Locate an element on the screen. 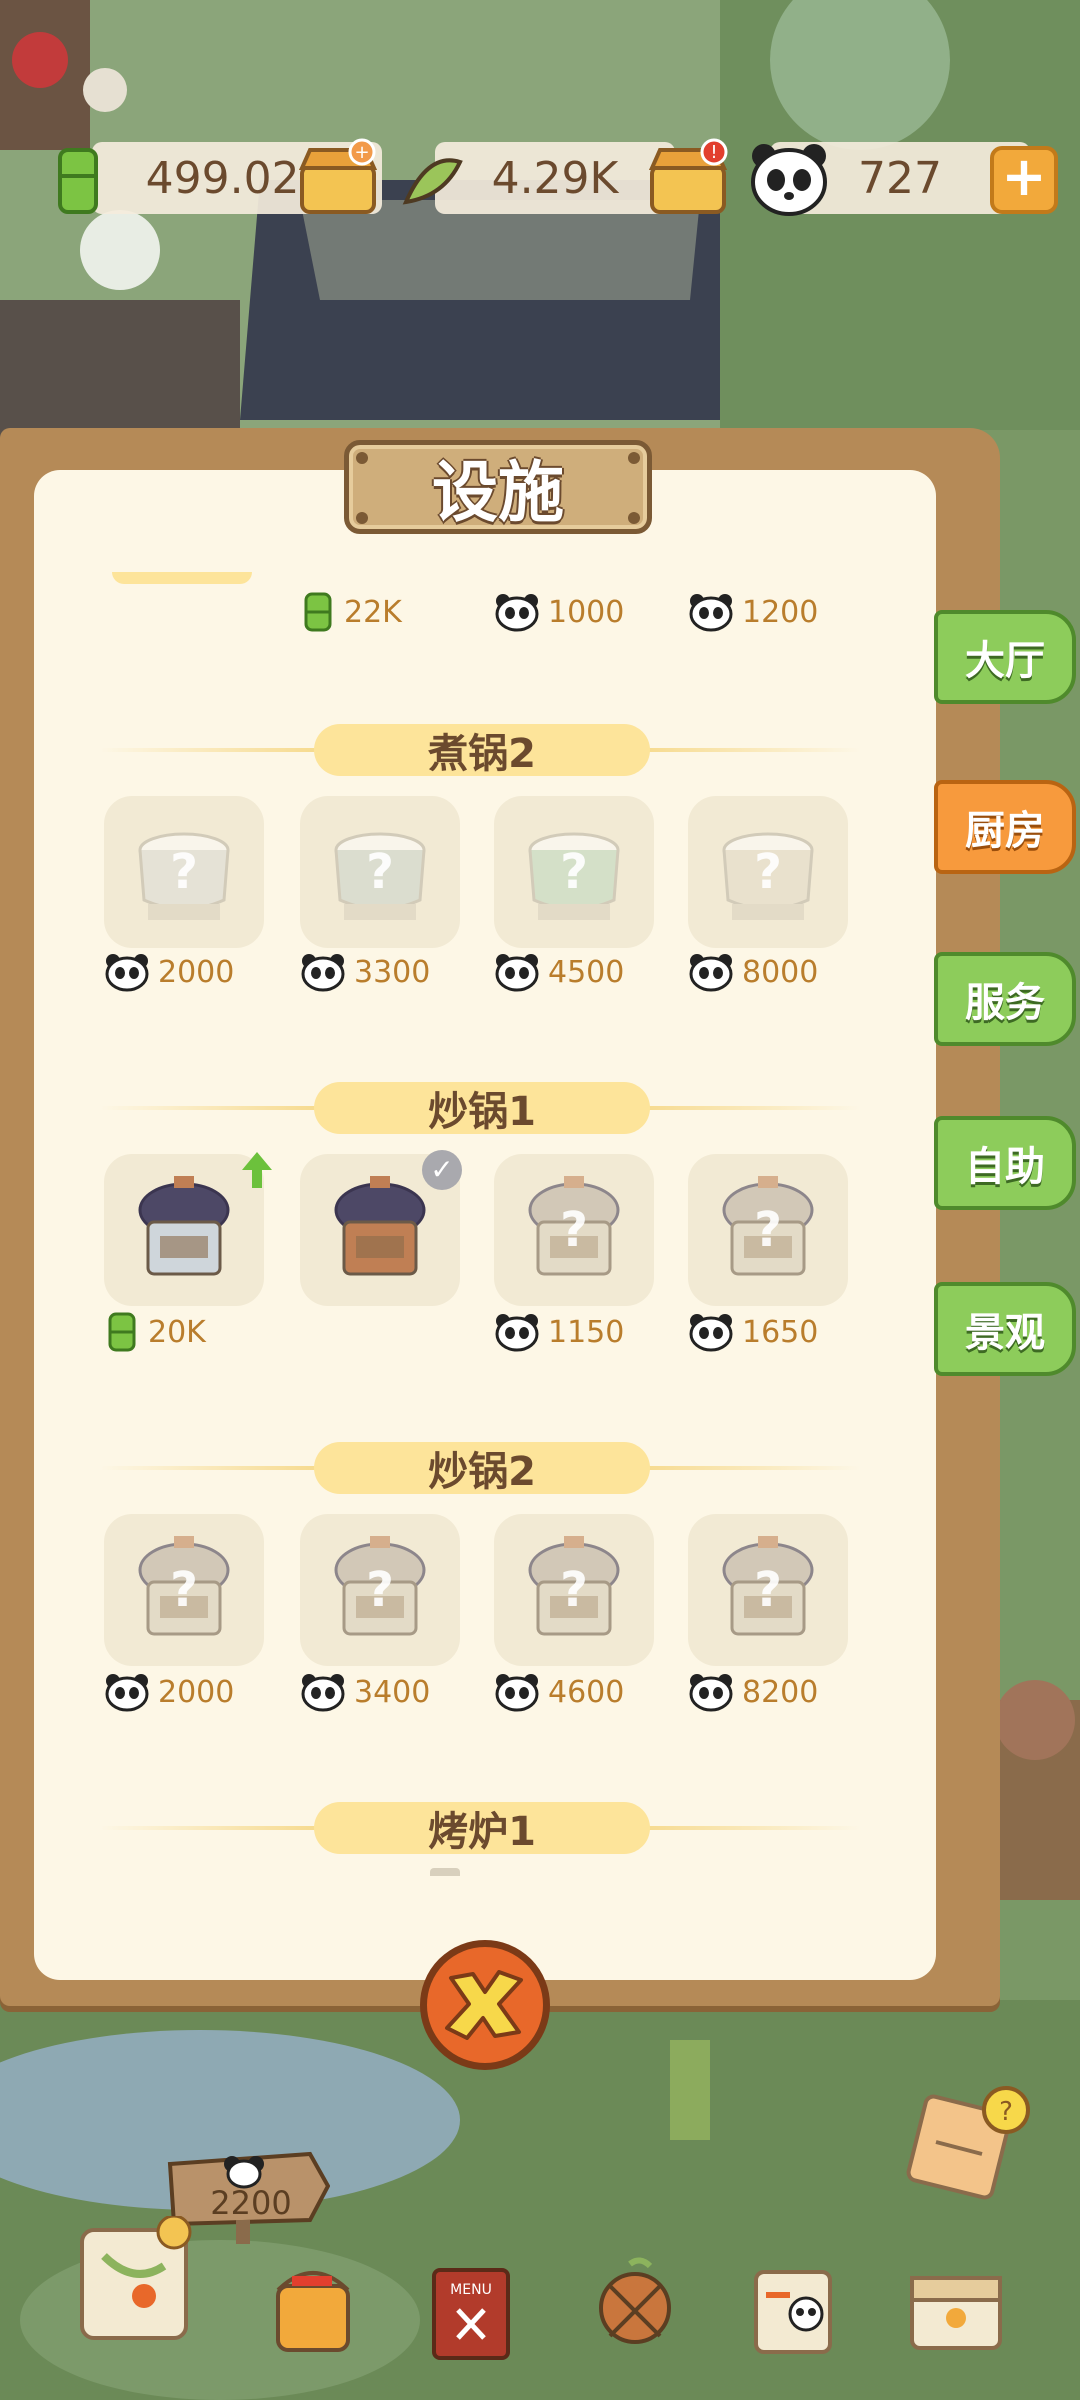  close-x-icon is located at coordinates (484, 2005).